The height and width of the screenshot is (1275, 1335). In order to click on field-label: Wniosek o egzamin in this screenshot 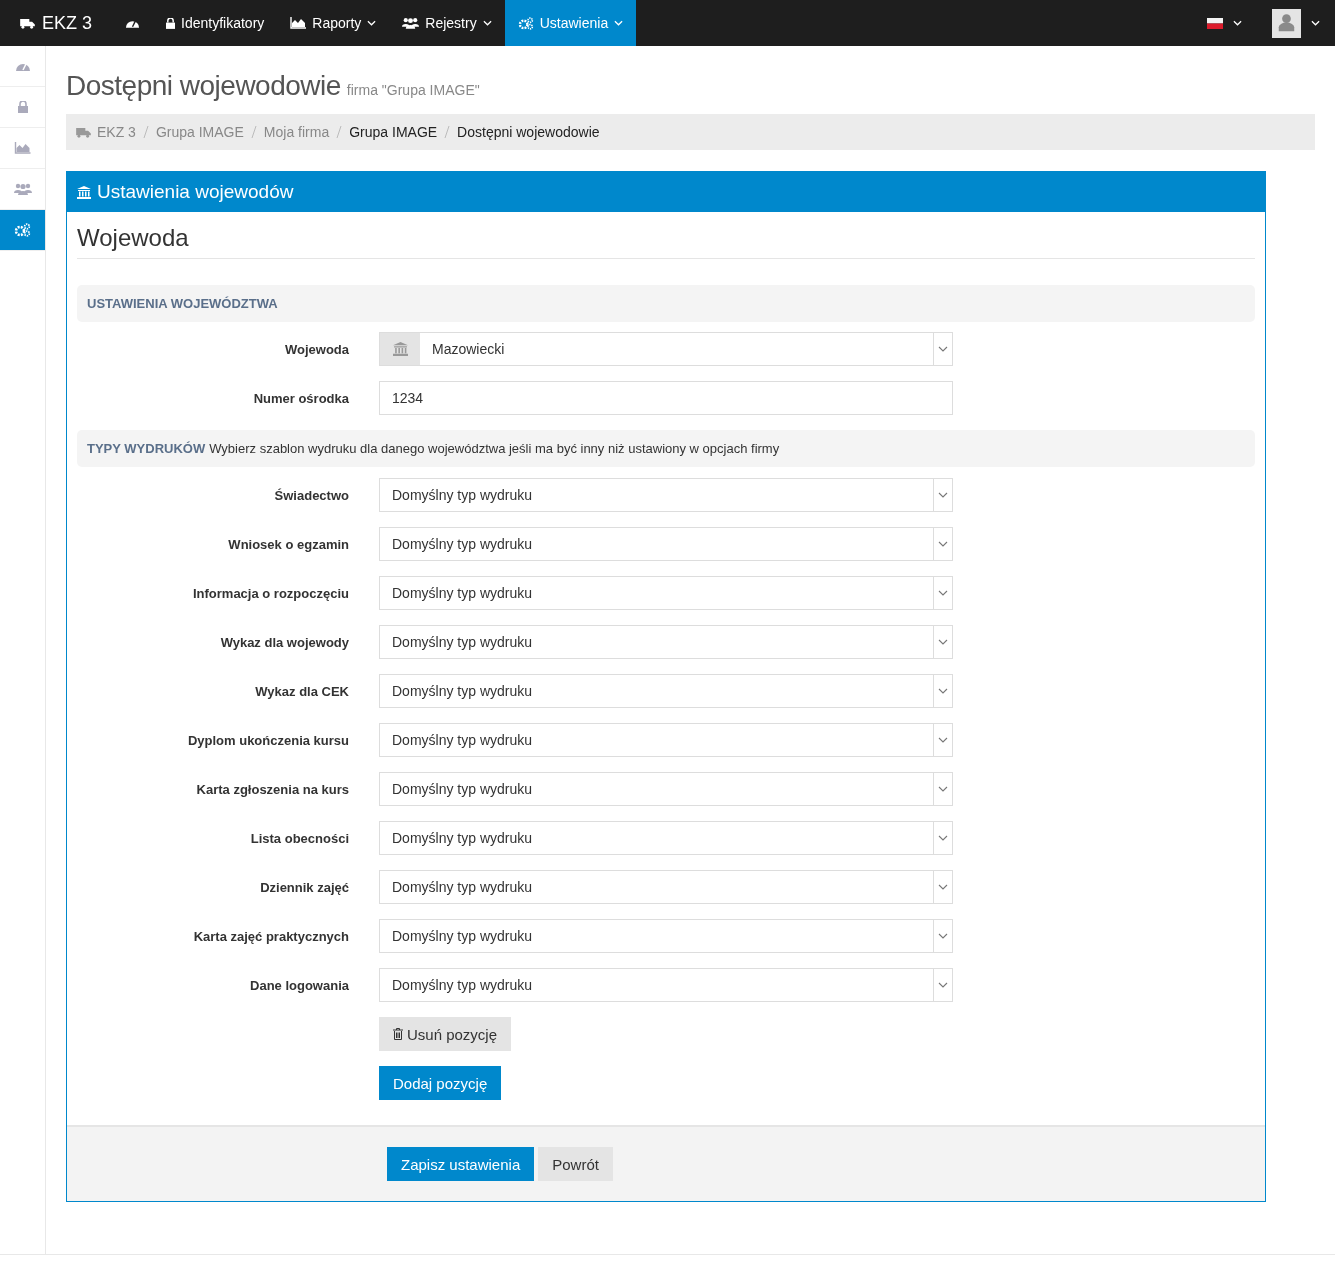, I will do `click(288, 544)`.